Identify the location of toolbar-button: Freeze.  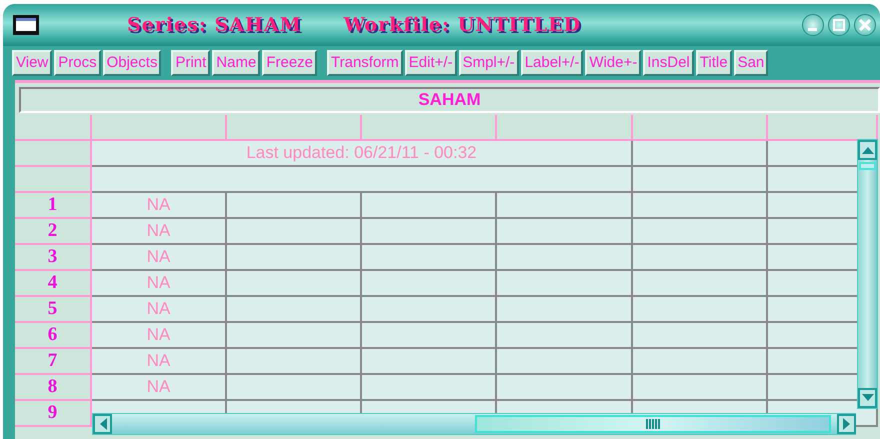
(289, 63).